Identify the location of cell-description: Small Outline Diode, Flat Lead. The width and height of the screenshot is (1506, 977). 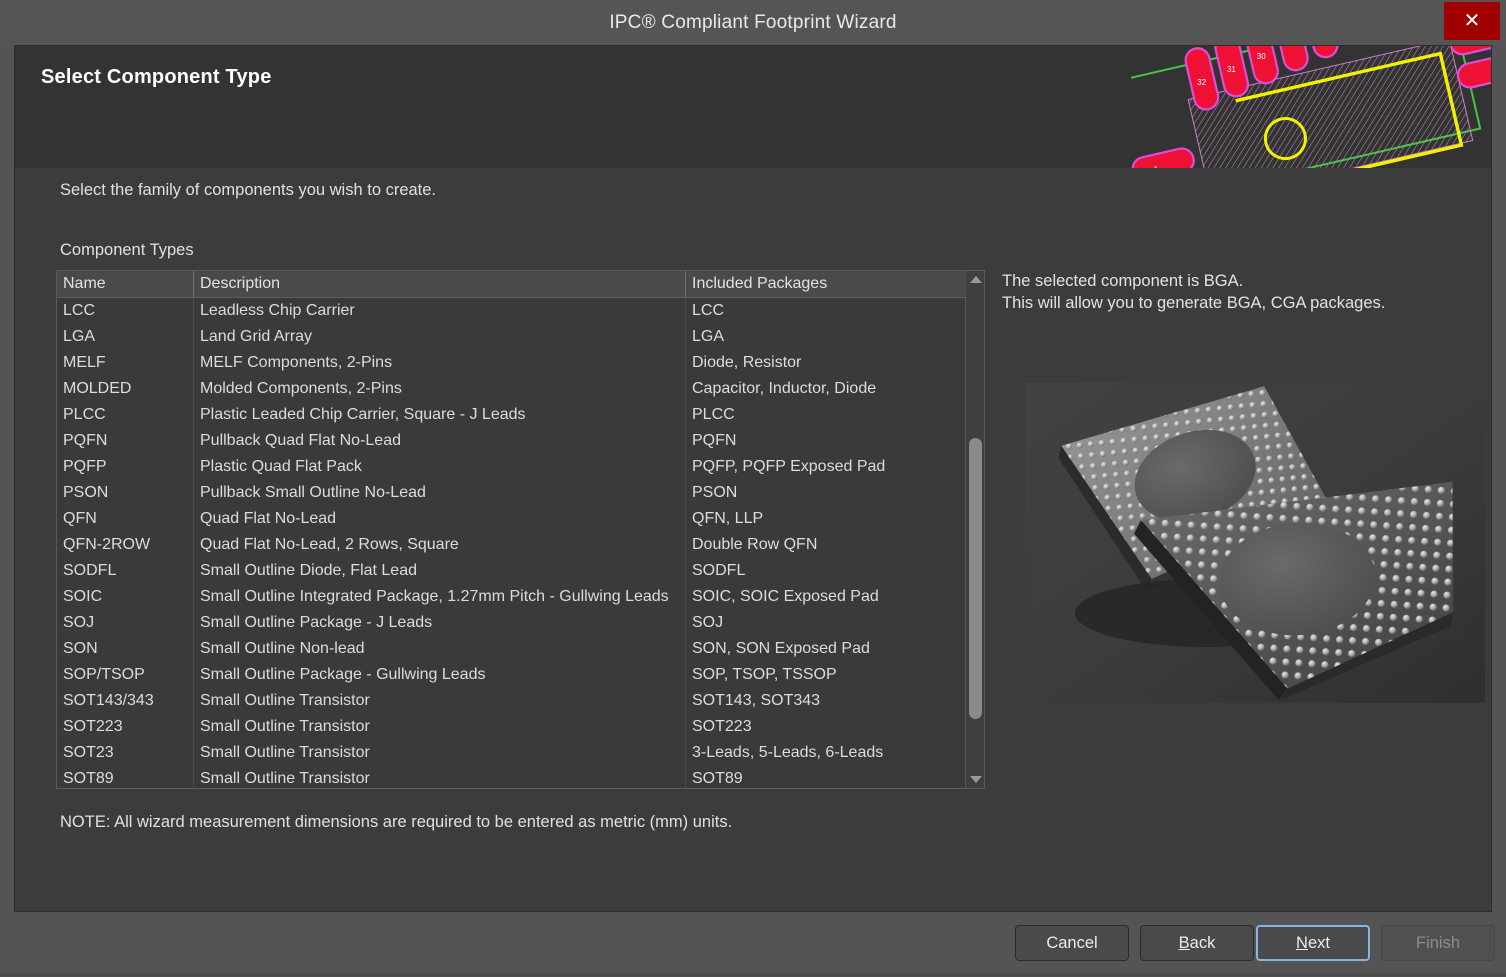
(440, 571).